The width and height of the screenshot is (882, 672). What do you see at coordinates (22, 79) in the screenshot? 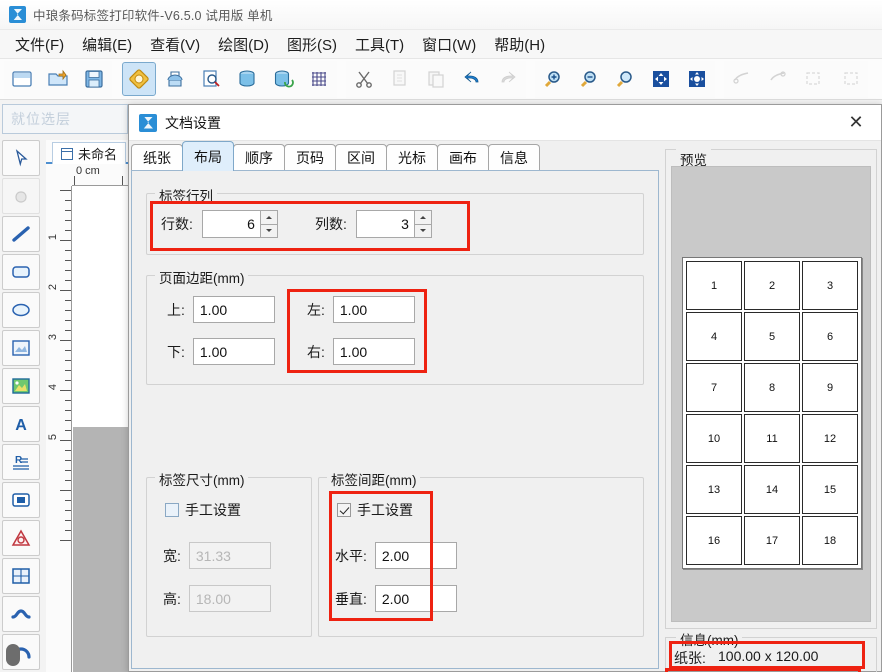
I see `new-document-icon` at bounding box center [22, 79].